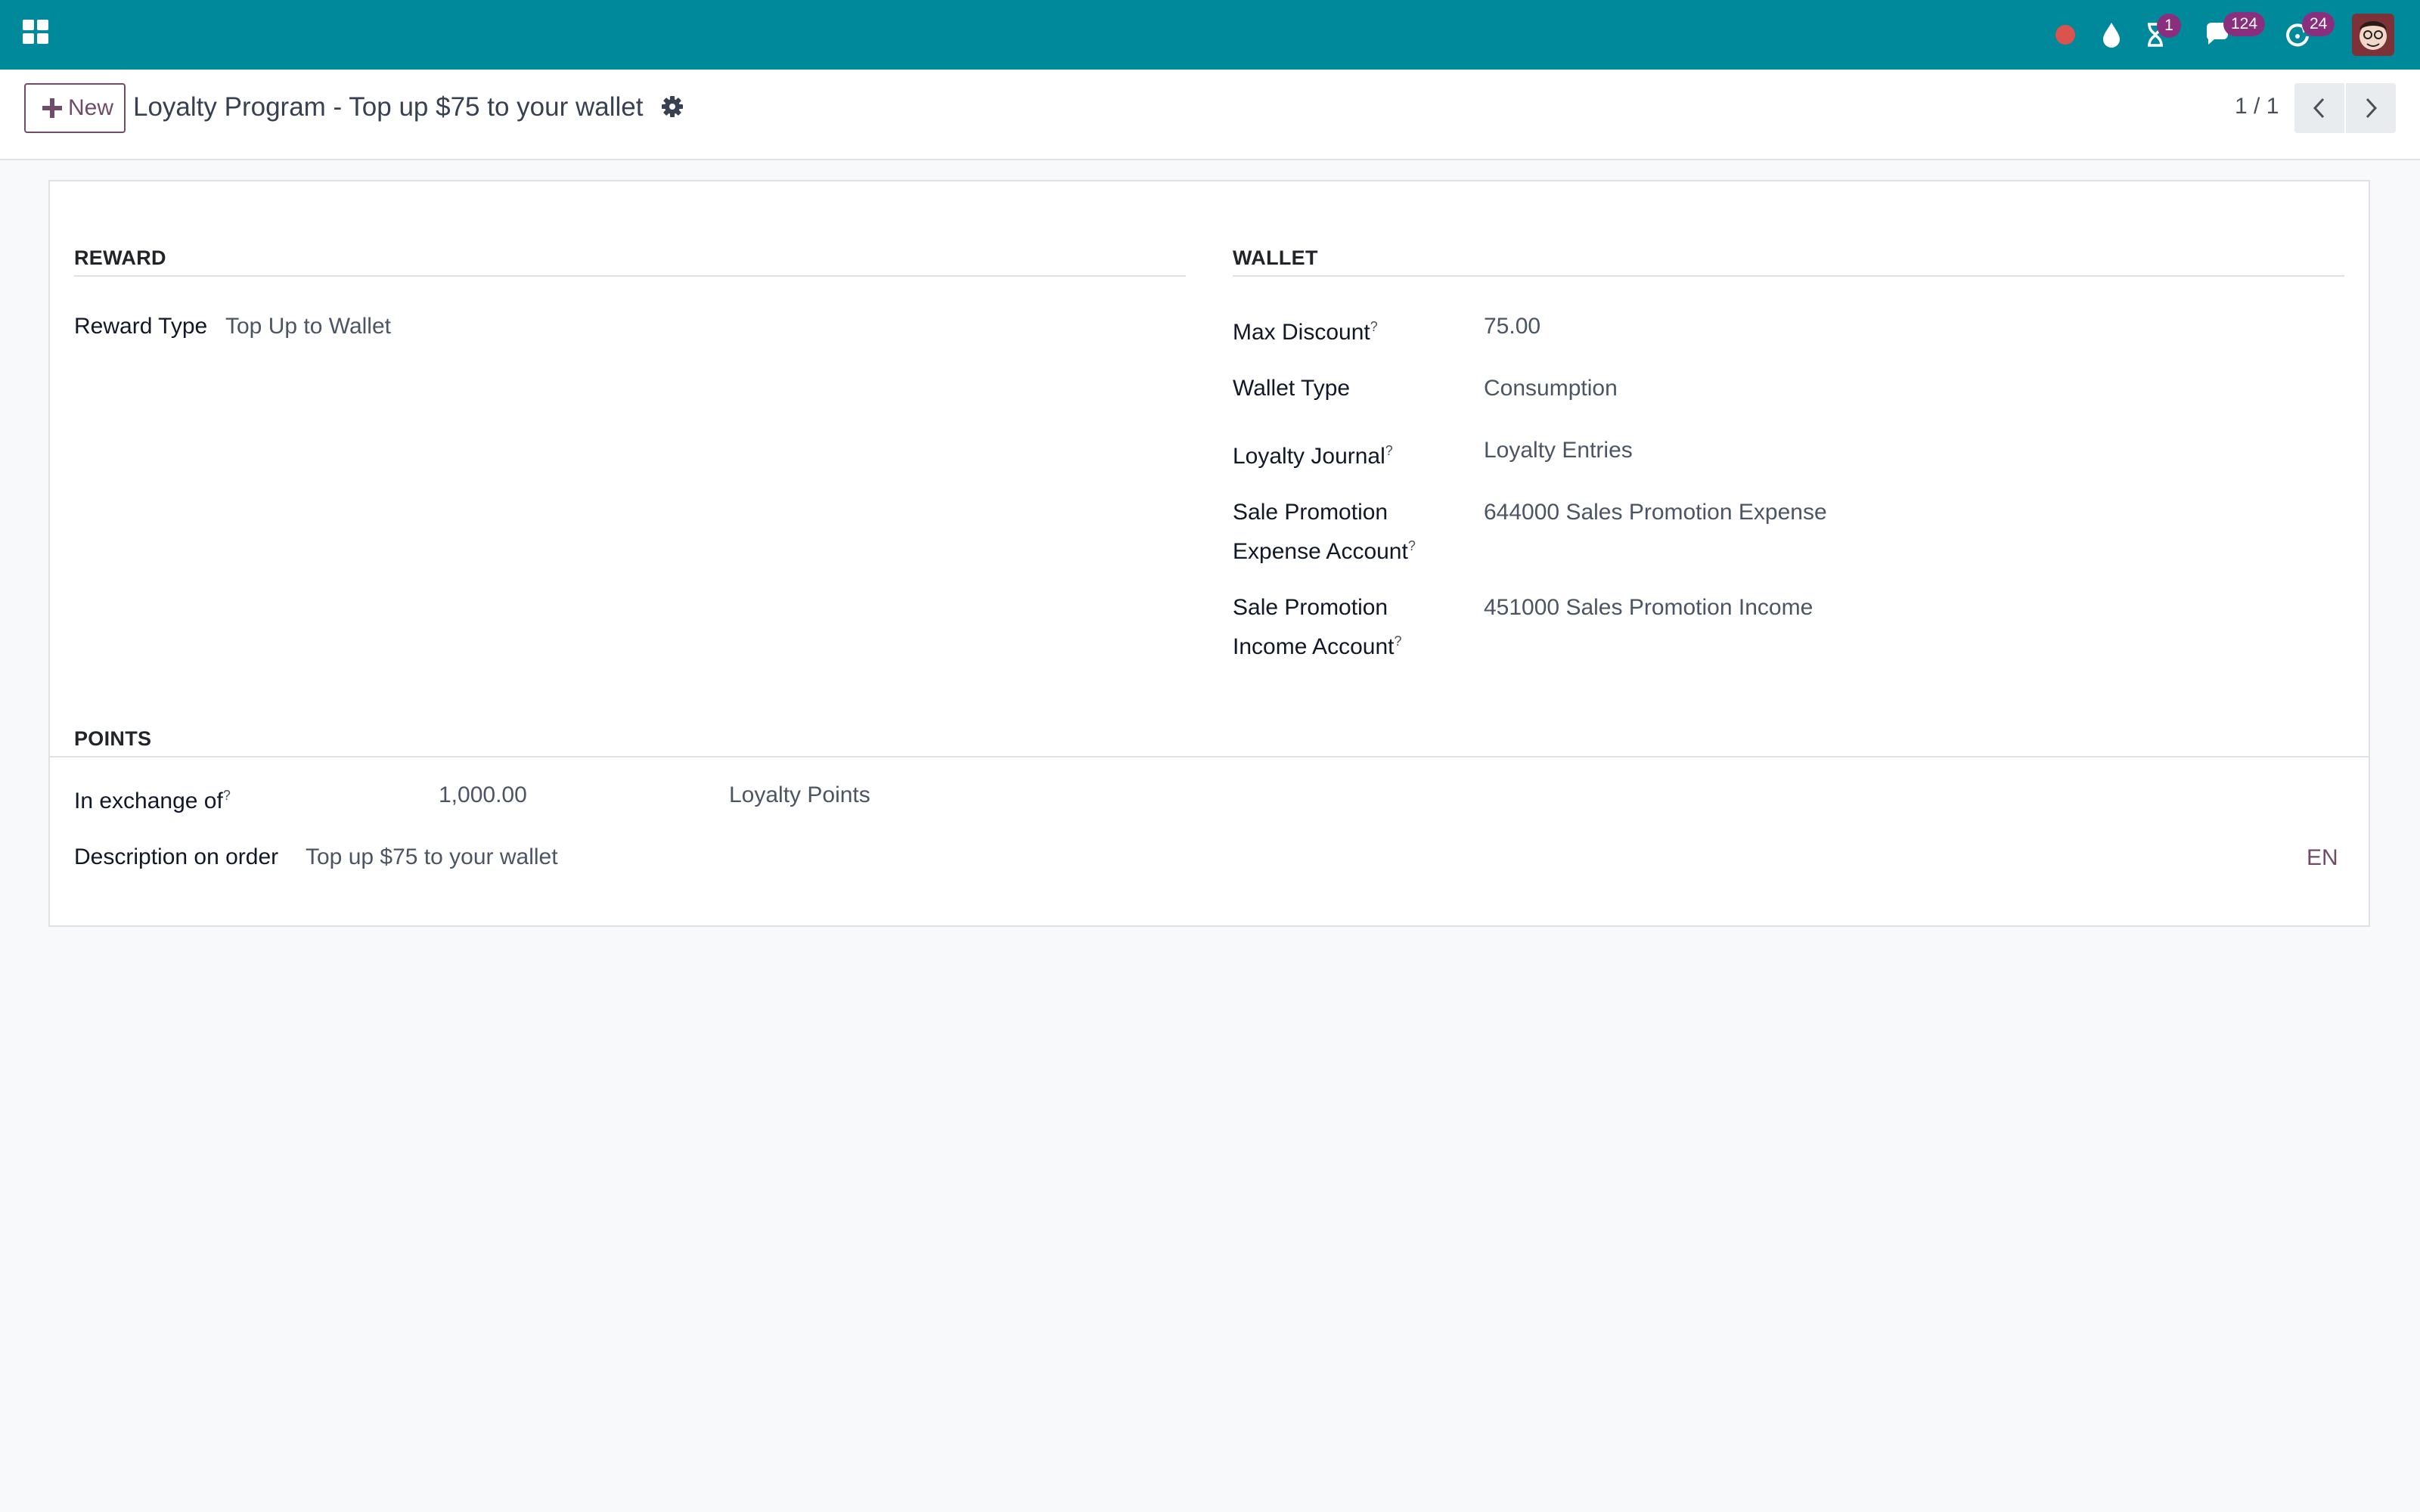 The height and width of the screenshot is (1512, 2420). I want to click on droplet-icon, so click(2111, 35).